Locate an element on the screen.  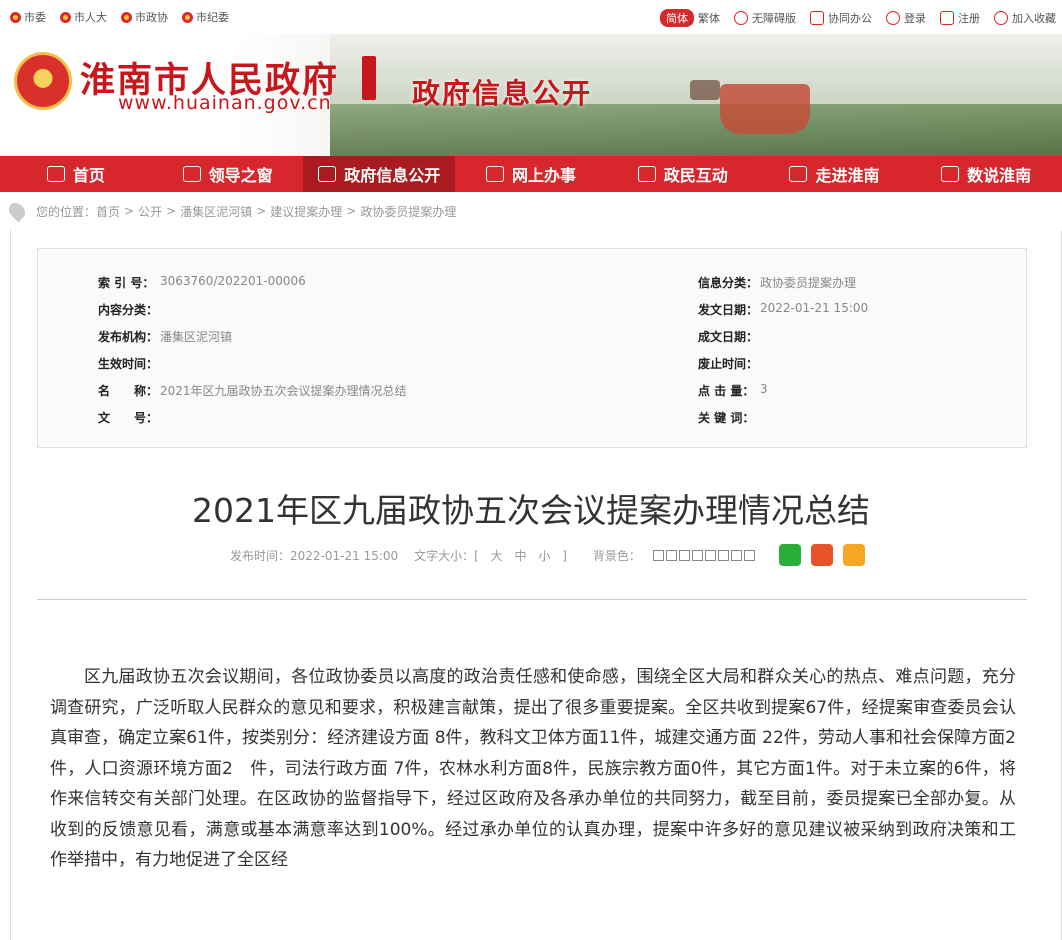
meta-key: 废止时间： is located at coordinates (728, 364).